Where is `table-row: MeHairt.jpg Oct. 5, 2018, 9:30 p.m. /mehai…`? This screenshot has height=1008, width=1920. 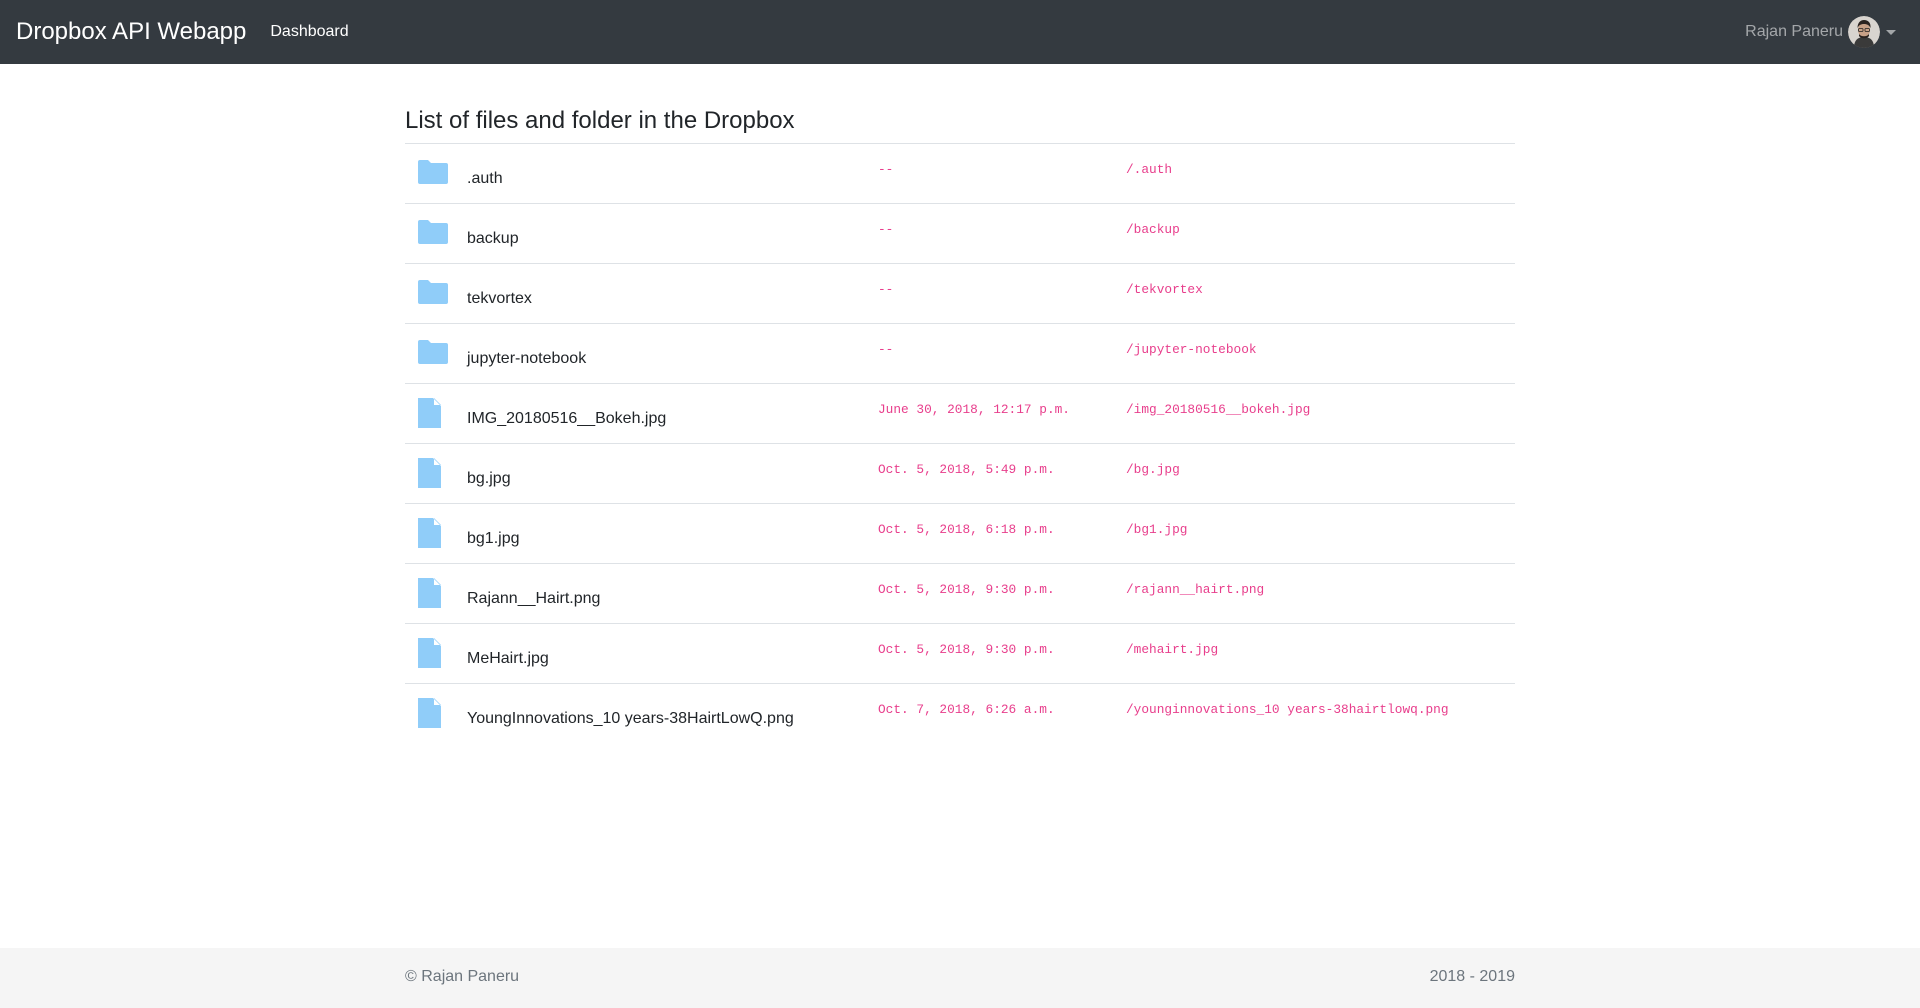 table-row: MeHairt.jpg Oct. 5, 2018, 9:30 p.m. /mehai… is located at coordinates (960, 653).